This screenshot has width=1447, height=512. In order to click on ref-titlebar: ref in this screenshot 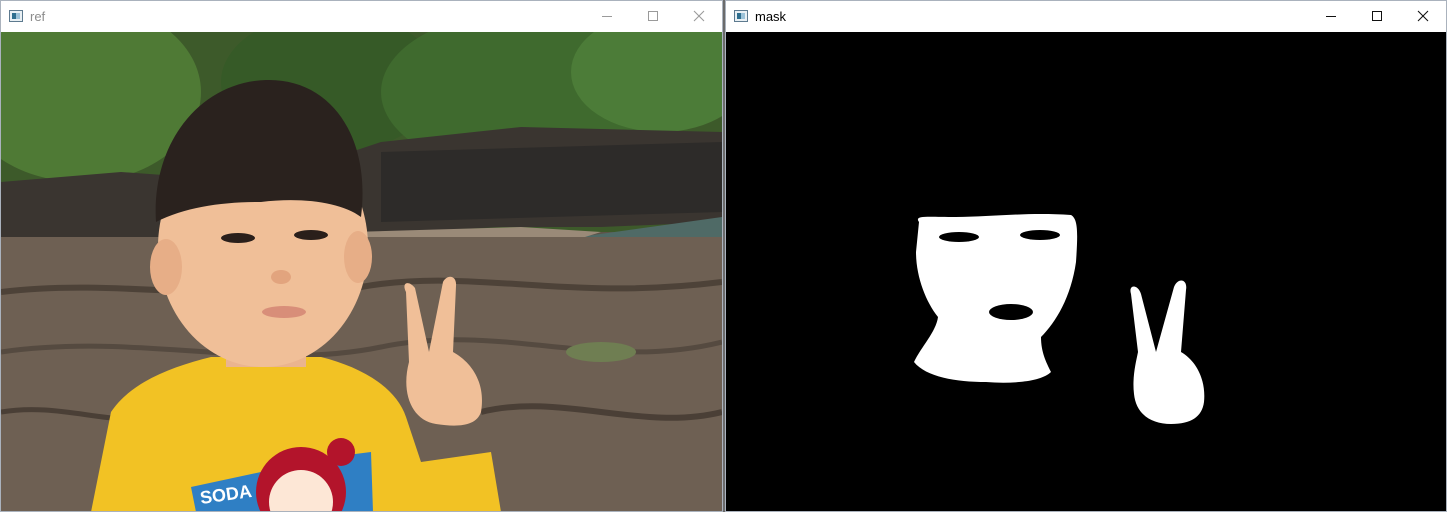, I will do `click(361, 16)`.